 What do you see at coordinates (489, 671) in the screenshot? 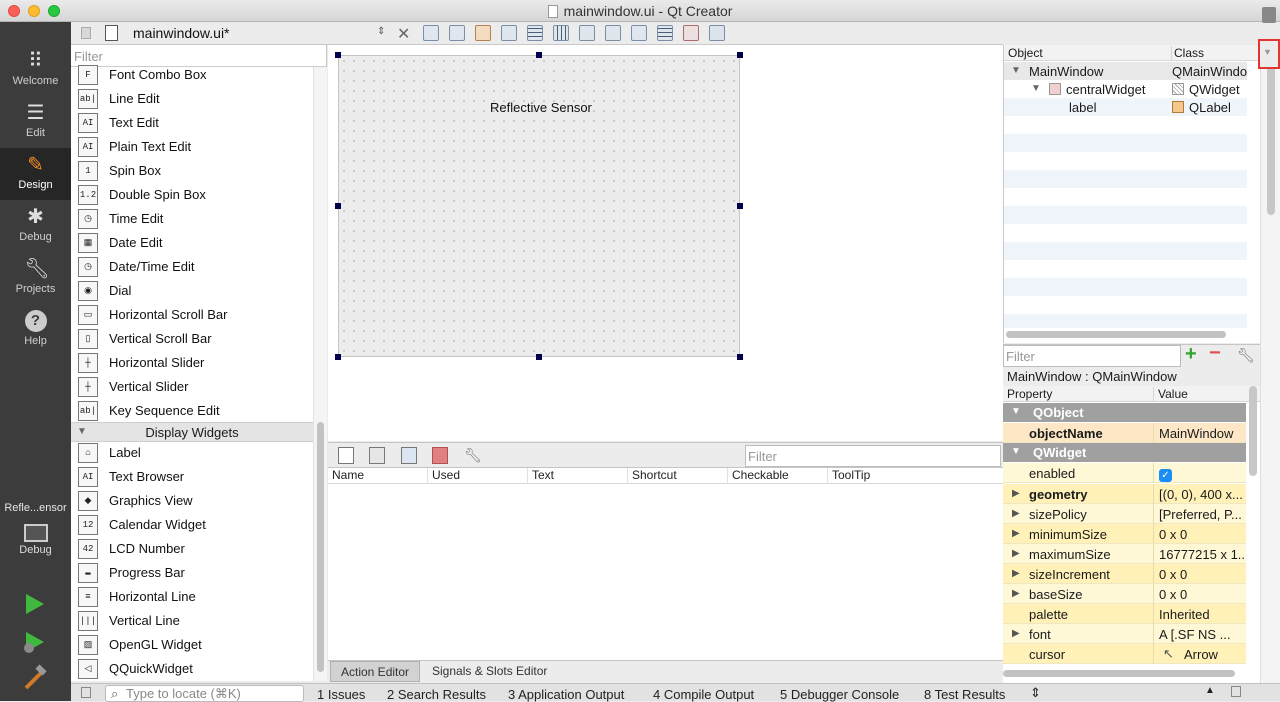
I see `tab-signals-slots-editor: Signals & Slots Editor` at bounding box center [489, 671].